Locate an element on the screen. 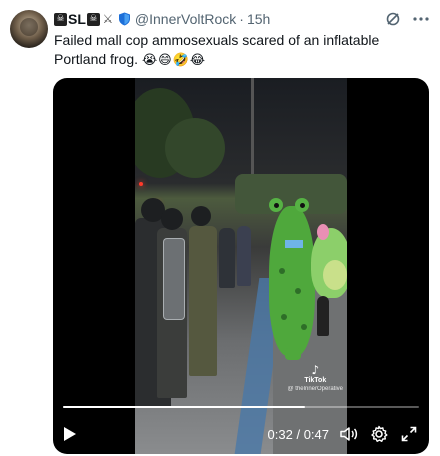  header-actions is located at coordinates (407, 19).